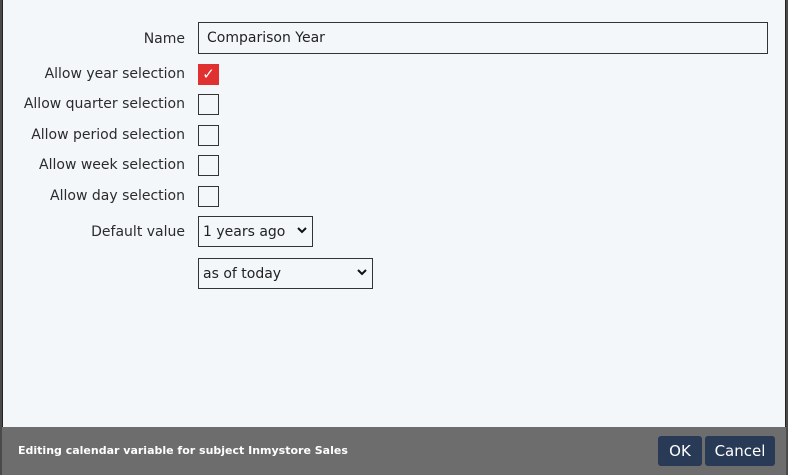 Image resolution: width=788 pixels, height=475 pixels. Describe the element at coordinates (138, 232) in the screenshot. I see `default-value-label: Default value` at that location.